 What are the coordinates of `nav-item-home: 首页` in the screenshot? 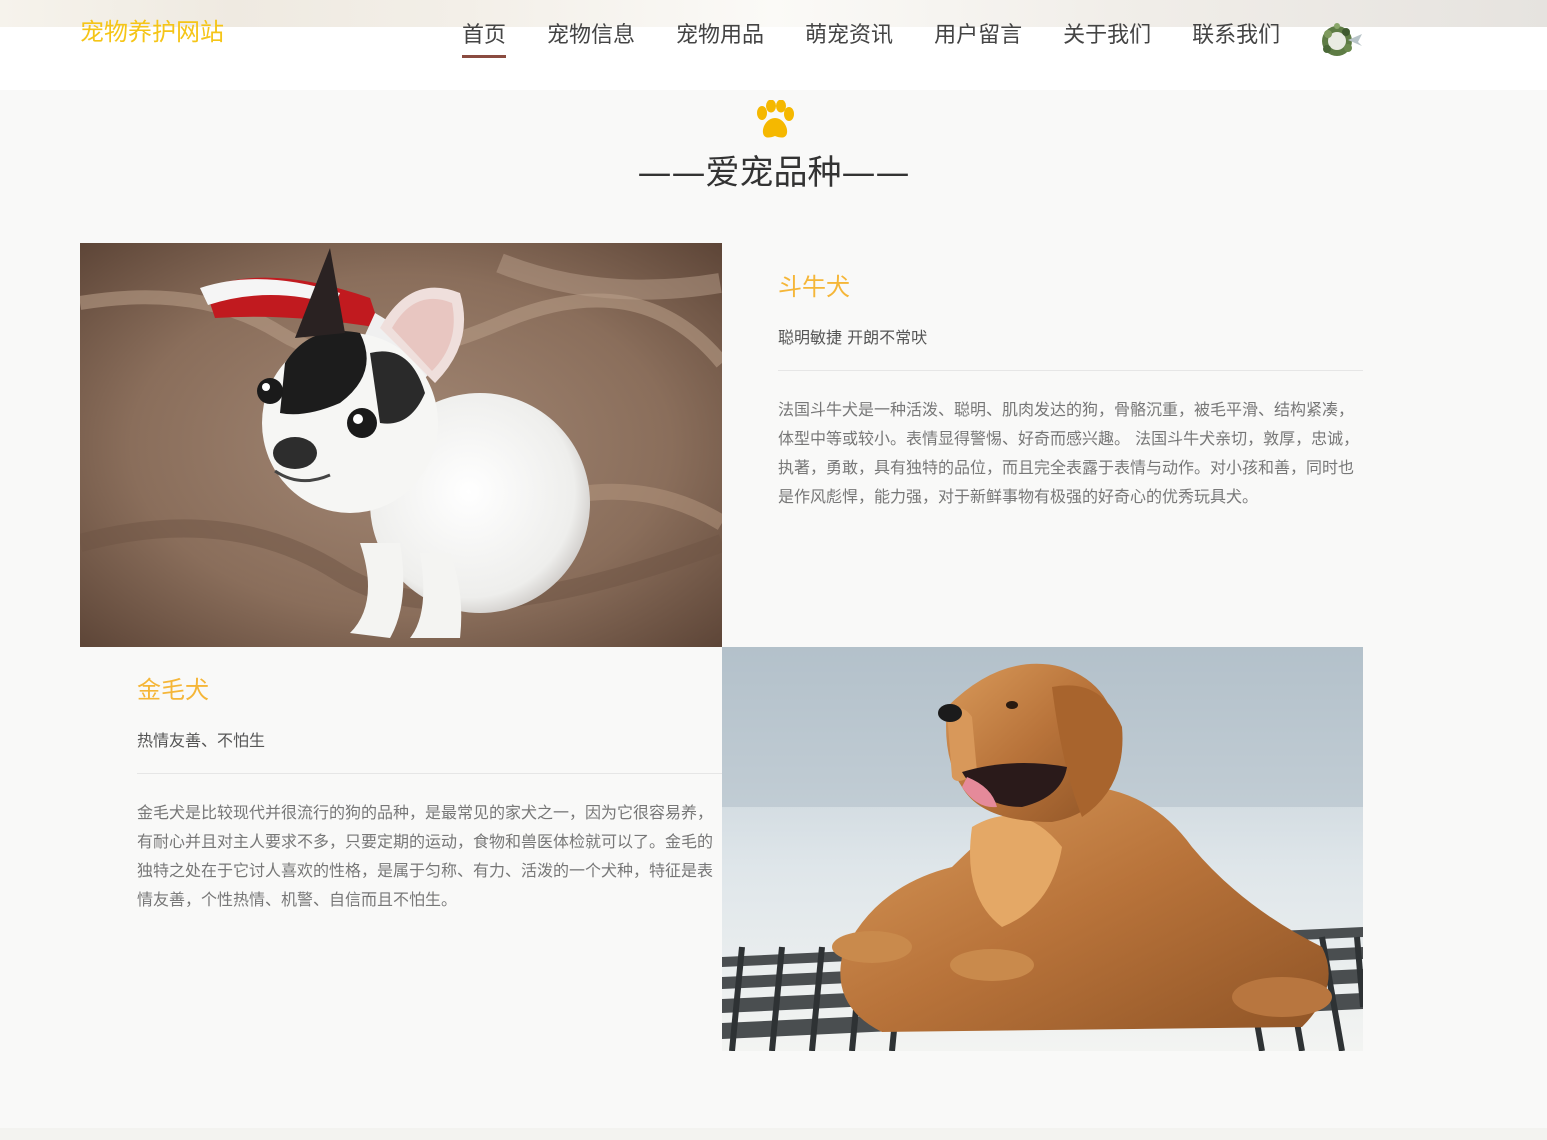 It's located at (484, 39).